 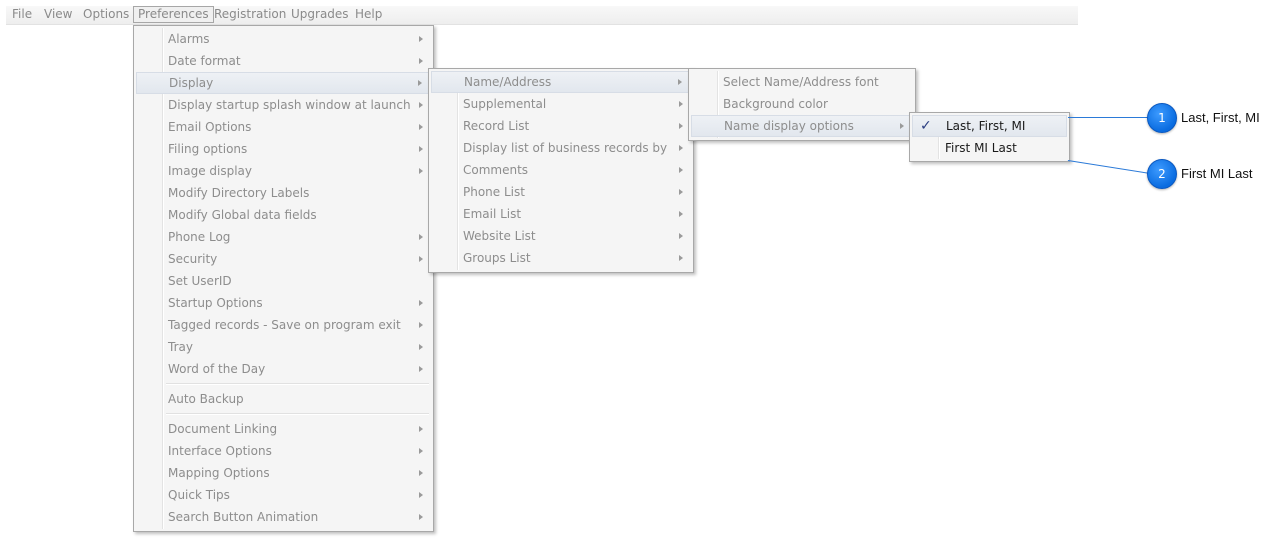 What do you see at coordinates (189, 39) in the screenshot?
I see `menu-item-label: Alarms` at bounding box center [189, 39].